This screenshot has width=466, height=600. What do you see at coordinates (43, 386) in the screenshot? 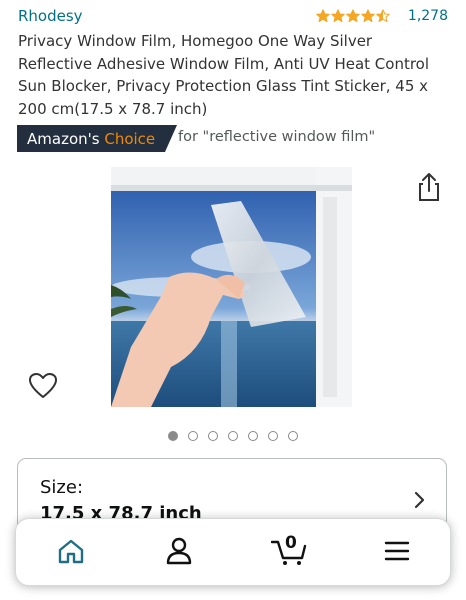
I see `heart-icon` at bounding box center [43, 386].